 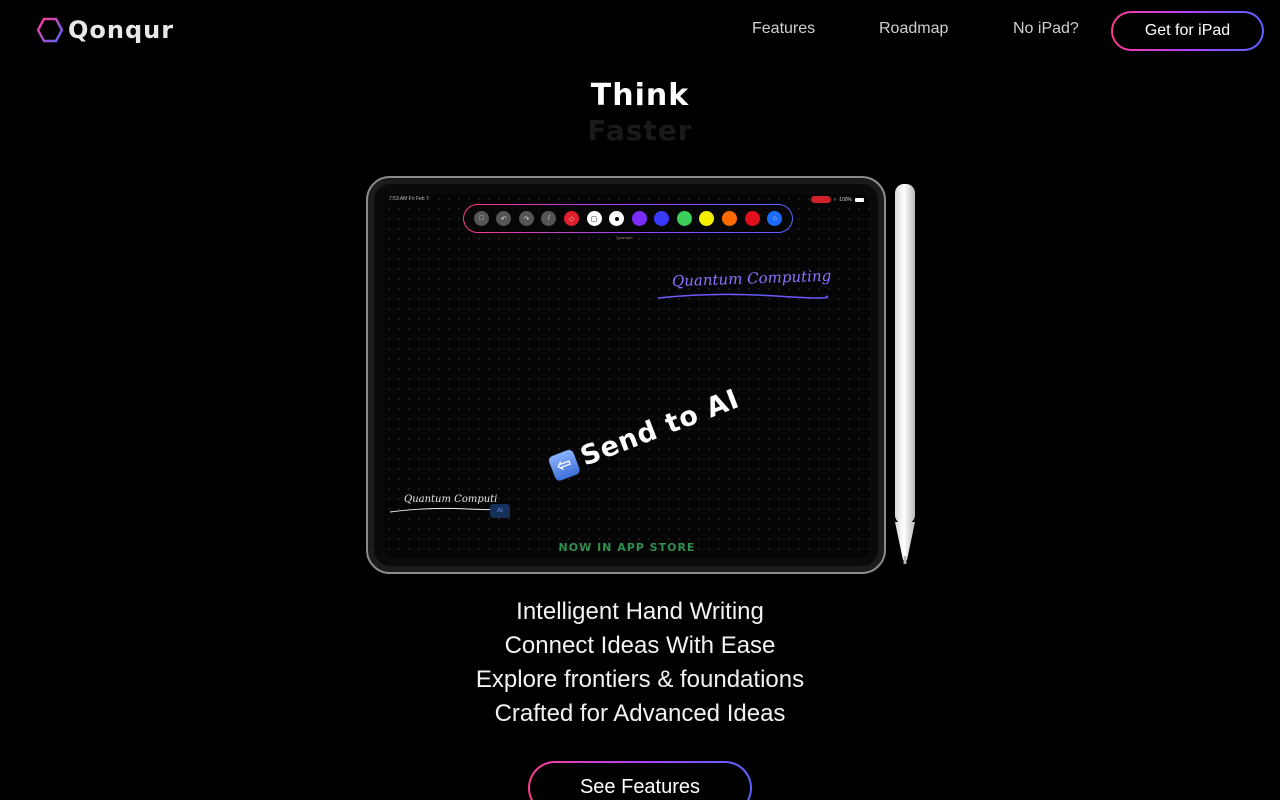 I want to click on color-swatch-violet, so click(x=639, y=218).